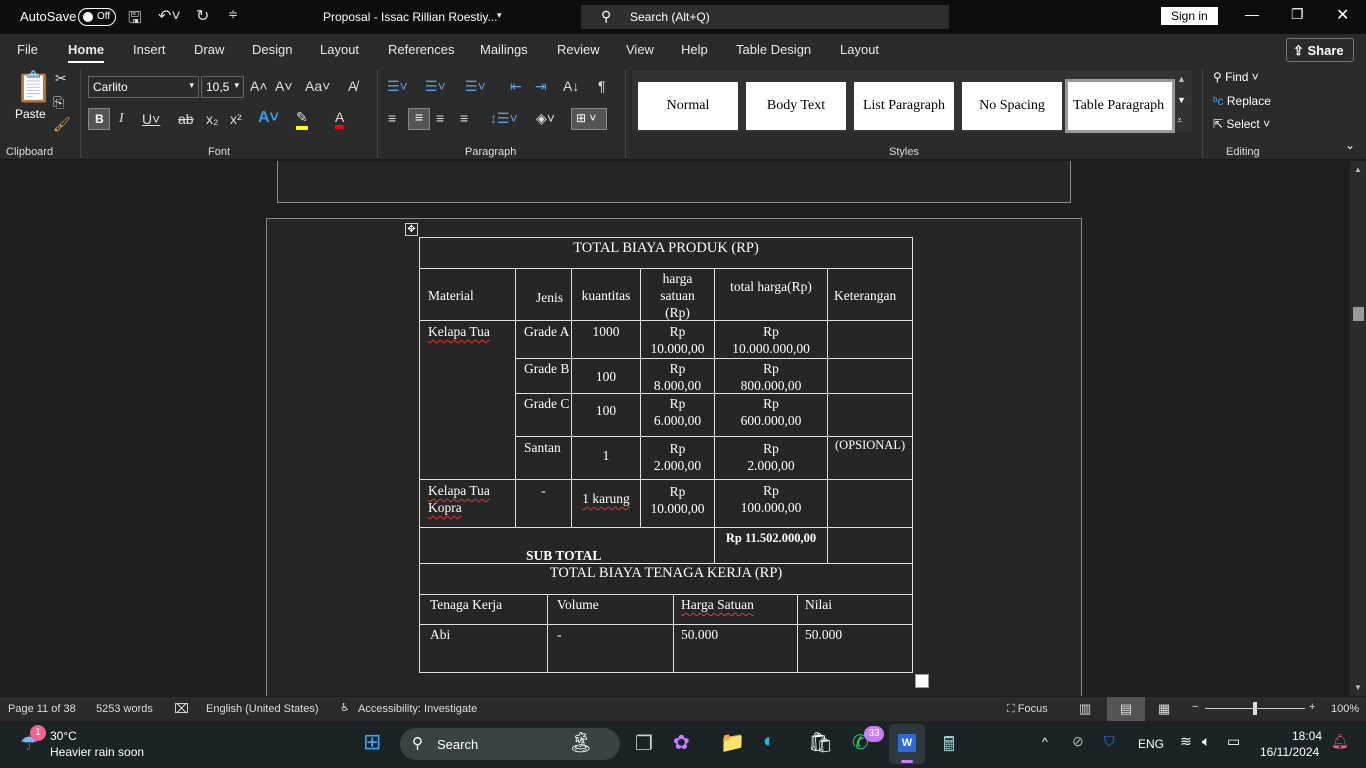  I want to click on cut-icon: ✂, so click(61, 78).